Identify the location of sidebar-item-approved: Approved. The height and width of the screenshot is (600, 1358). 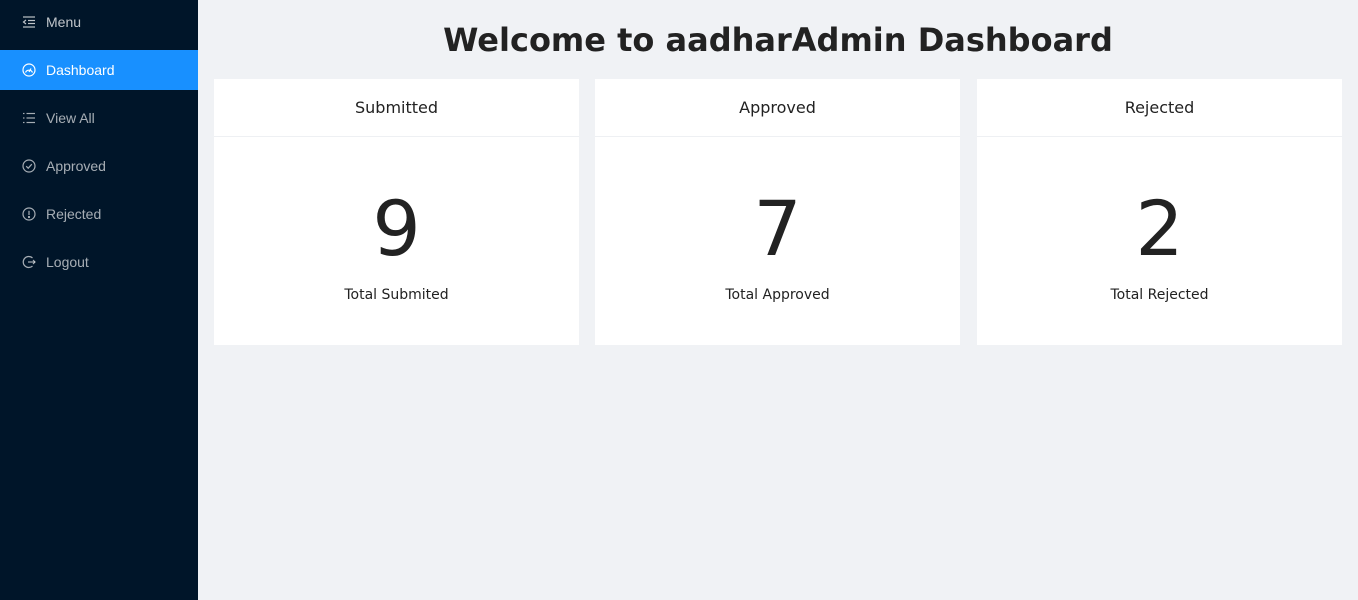
(99, 166).